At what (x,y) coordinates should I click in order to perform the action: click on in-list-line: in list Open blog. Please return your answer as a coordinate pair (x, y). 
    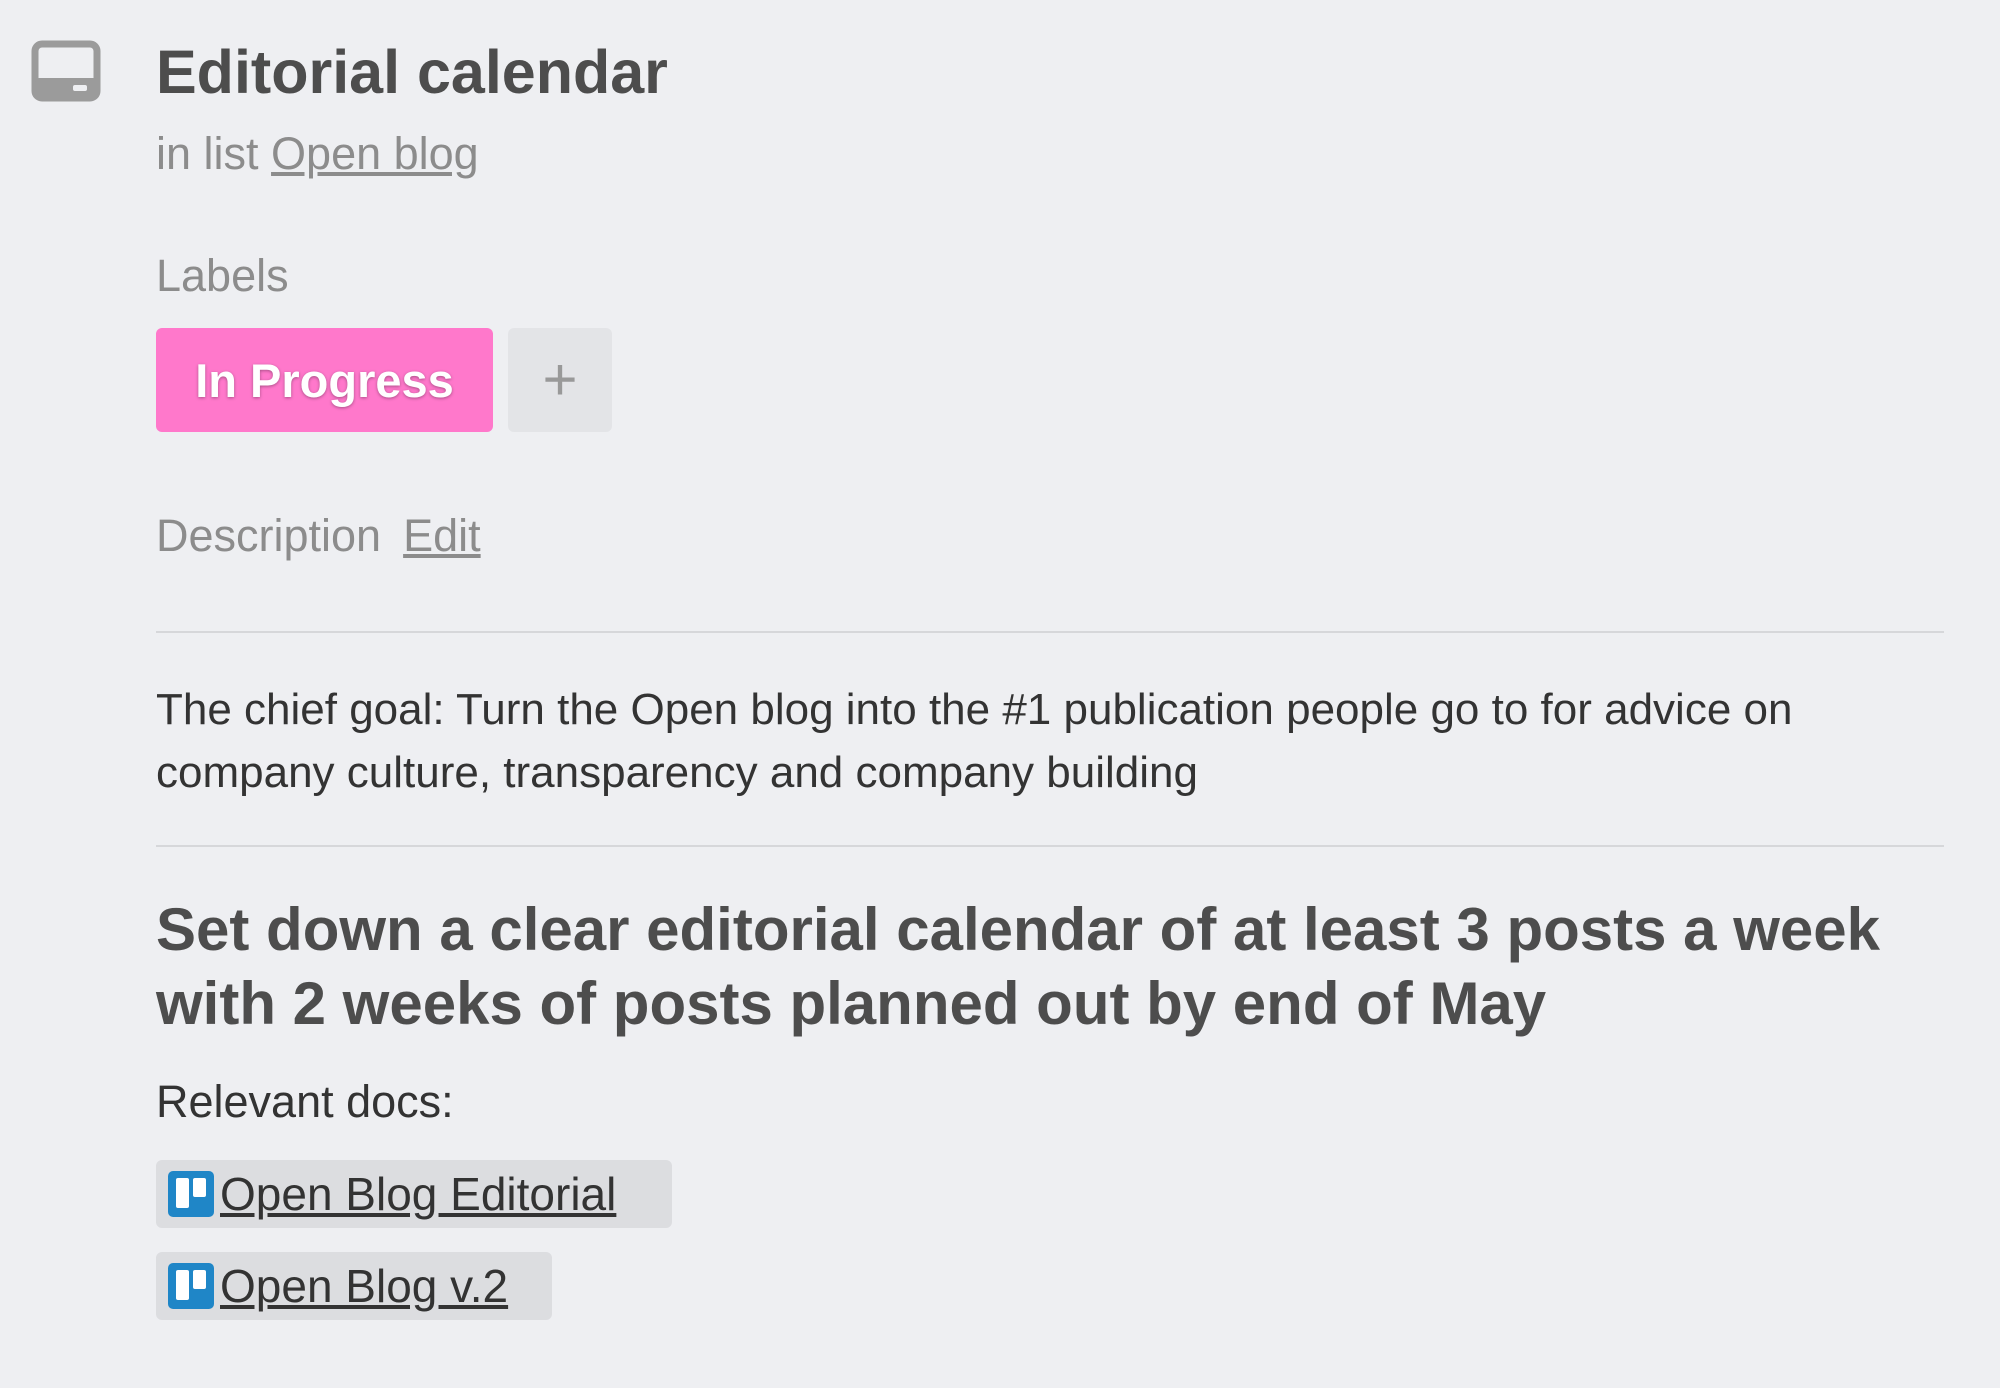
    Looking at the image, I should click on (317, 154).